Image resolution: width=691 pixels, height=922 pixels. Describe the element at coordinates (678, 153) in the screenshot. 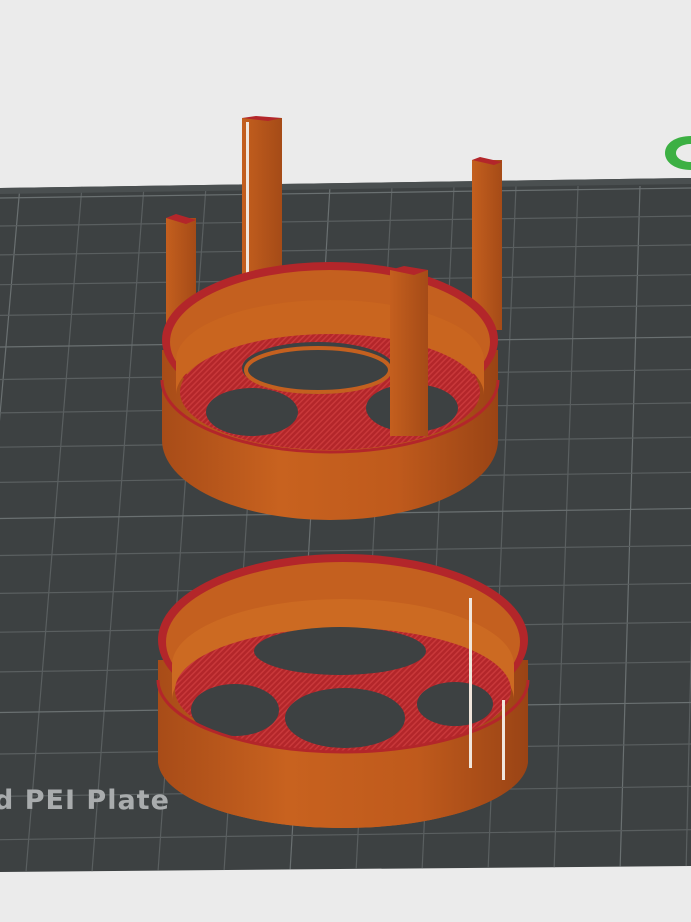

I see `bambu-logo-icon` at that location.